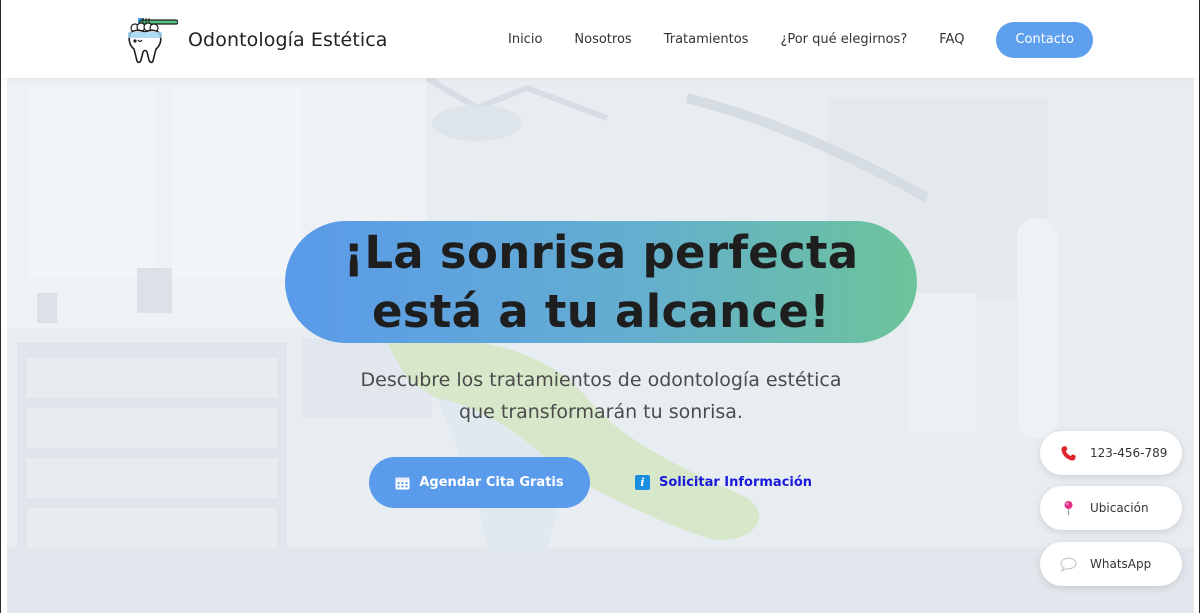  Describe the element at coordinates (1068, 453) in the screenshot. I see `phone-icon` at that location.